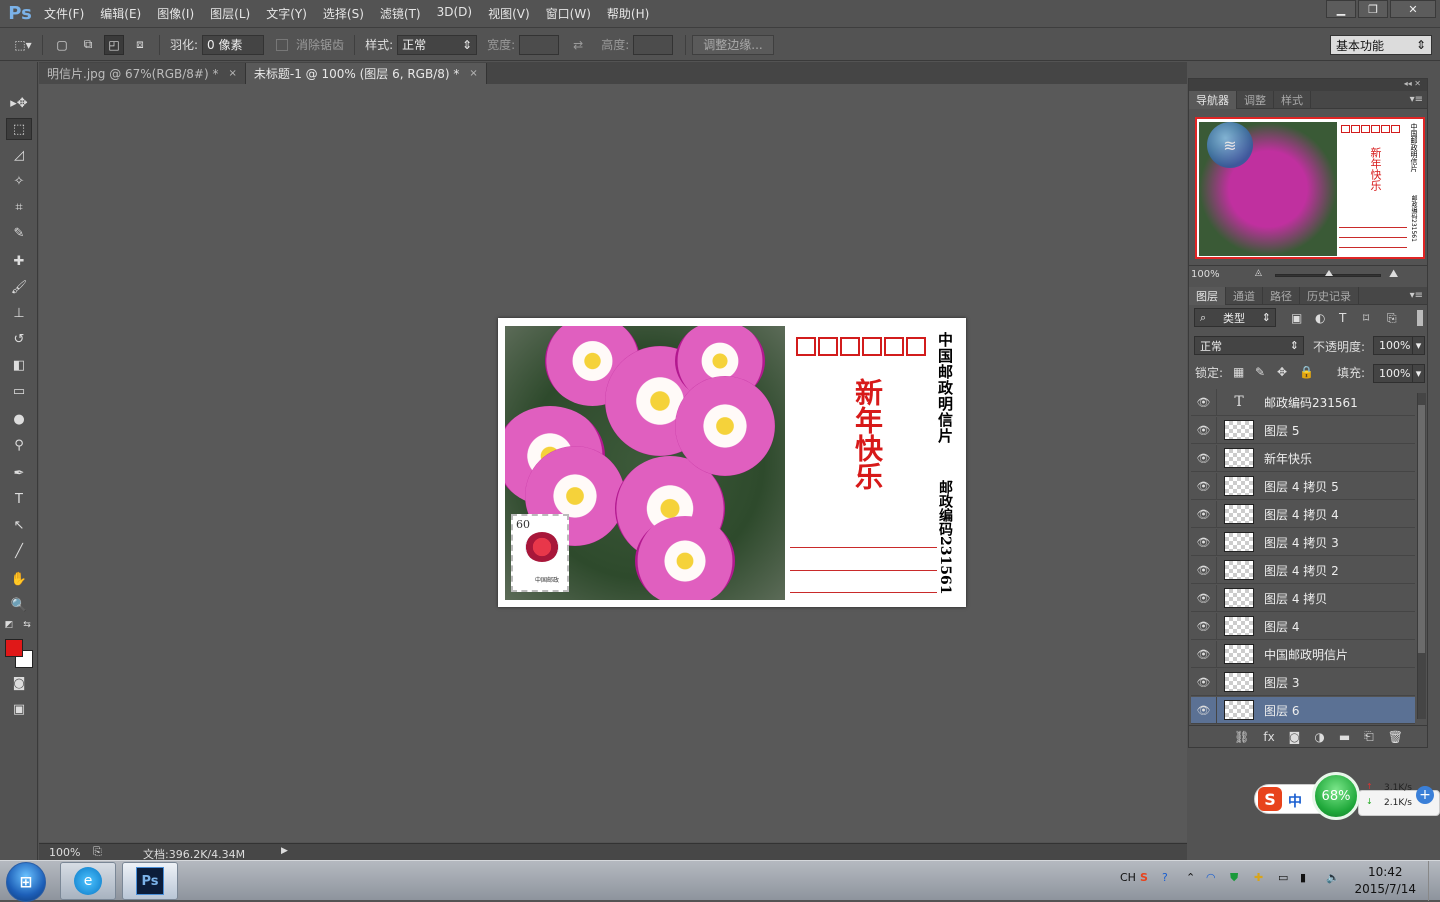 The height and width of the screenshot is (902, 1440). What do you see at coordinates (1344, 737) in the screenshot?
I see `new-group-icon: ▬` at bounding box center [1344, 737].